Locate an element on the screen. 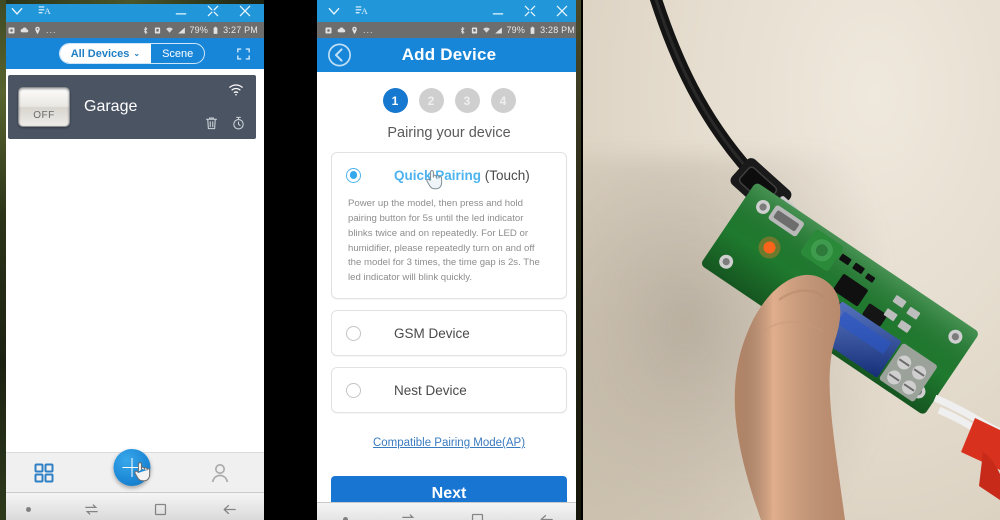  timer-icon is located at coordinates (238, 123).